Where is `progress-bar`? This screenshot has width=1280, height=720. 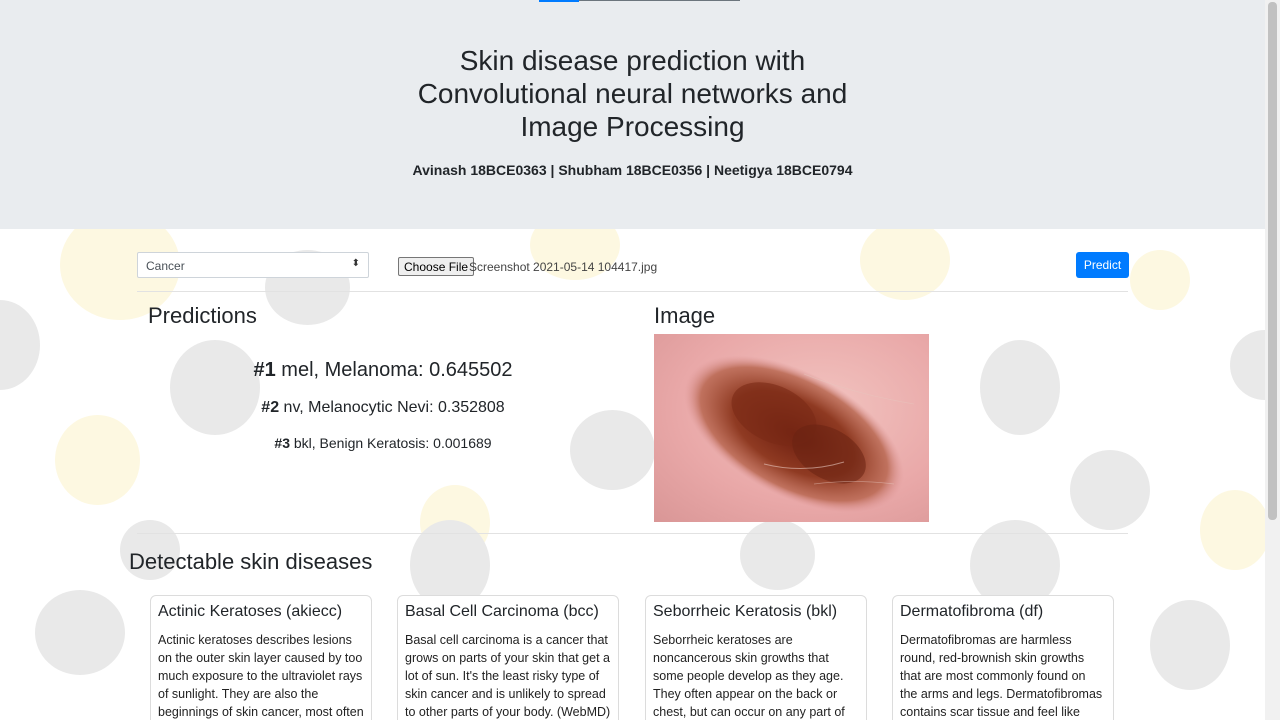 progress-bar is located at coordinates (639, 1).